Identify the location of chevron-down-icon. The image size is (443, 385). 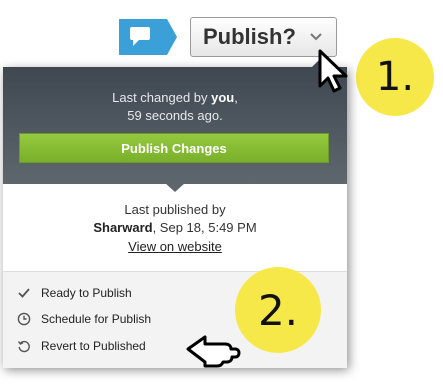
(316, 37).